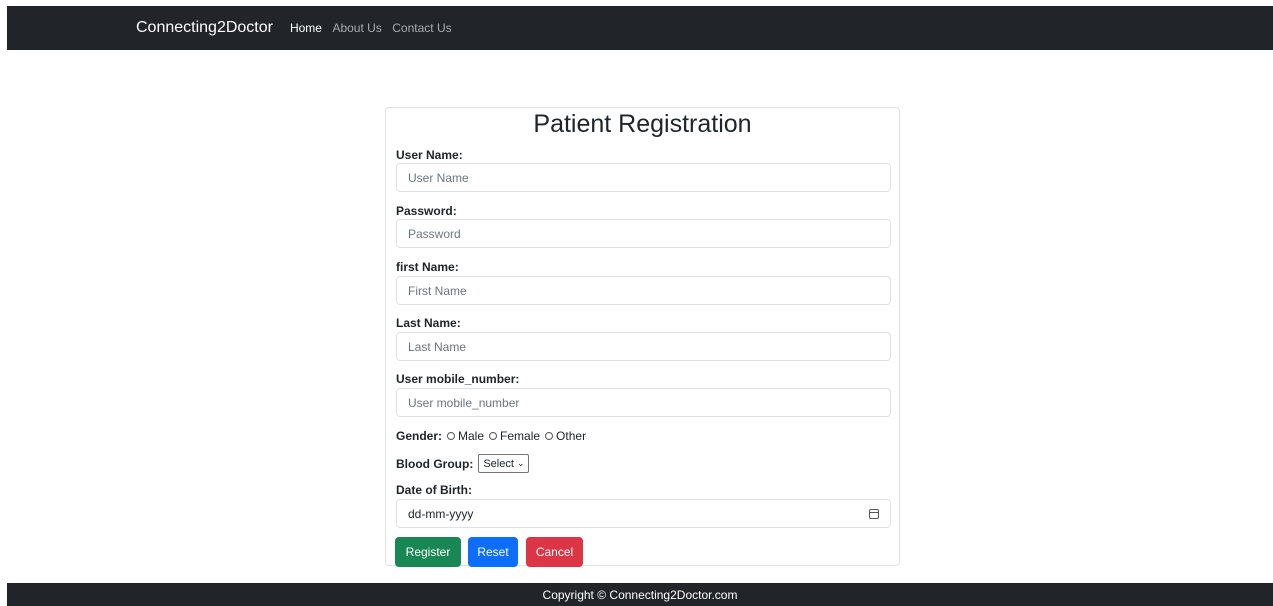 Image resolution: width=1273 pixels, height=606 pixels. I want to click on username-label: User Name:, so click(429, 155).